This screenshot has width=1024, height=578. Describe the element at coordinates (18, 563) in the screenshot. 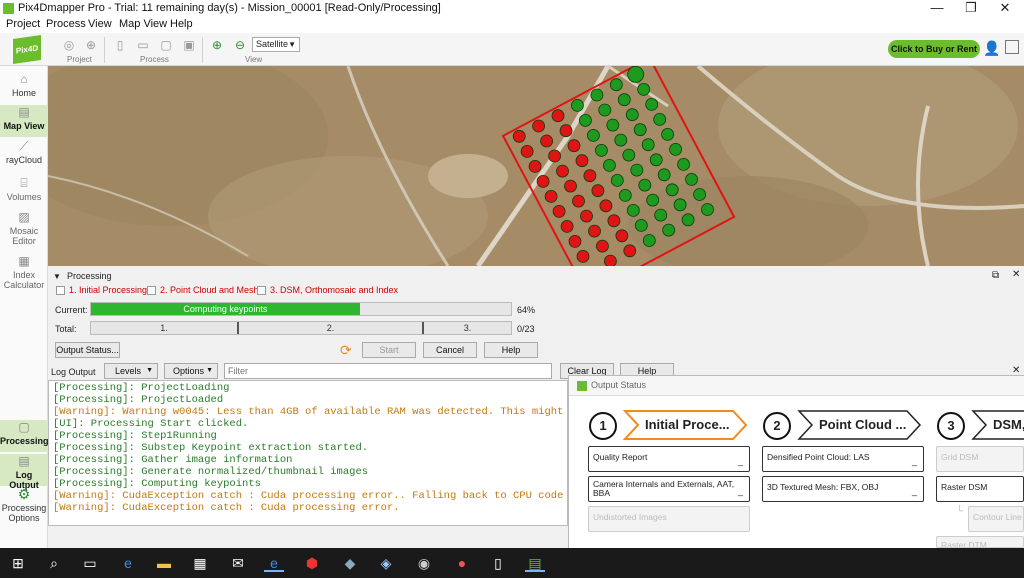

I see `windows-start-icon: ⊞` at that location.